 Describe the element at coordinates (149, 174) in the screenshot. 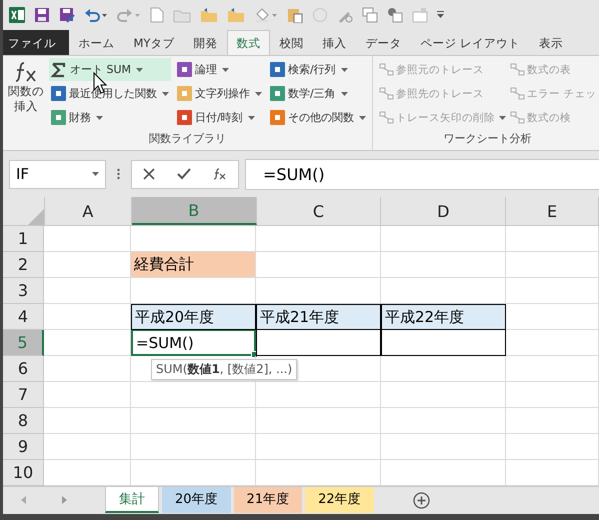

I see `cancel-icon` at that location.